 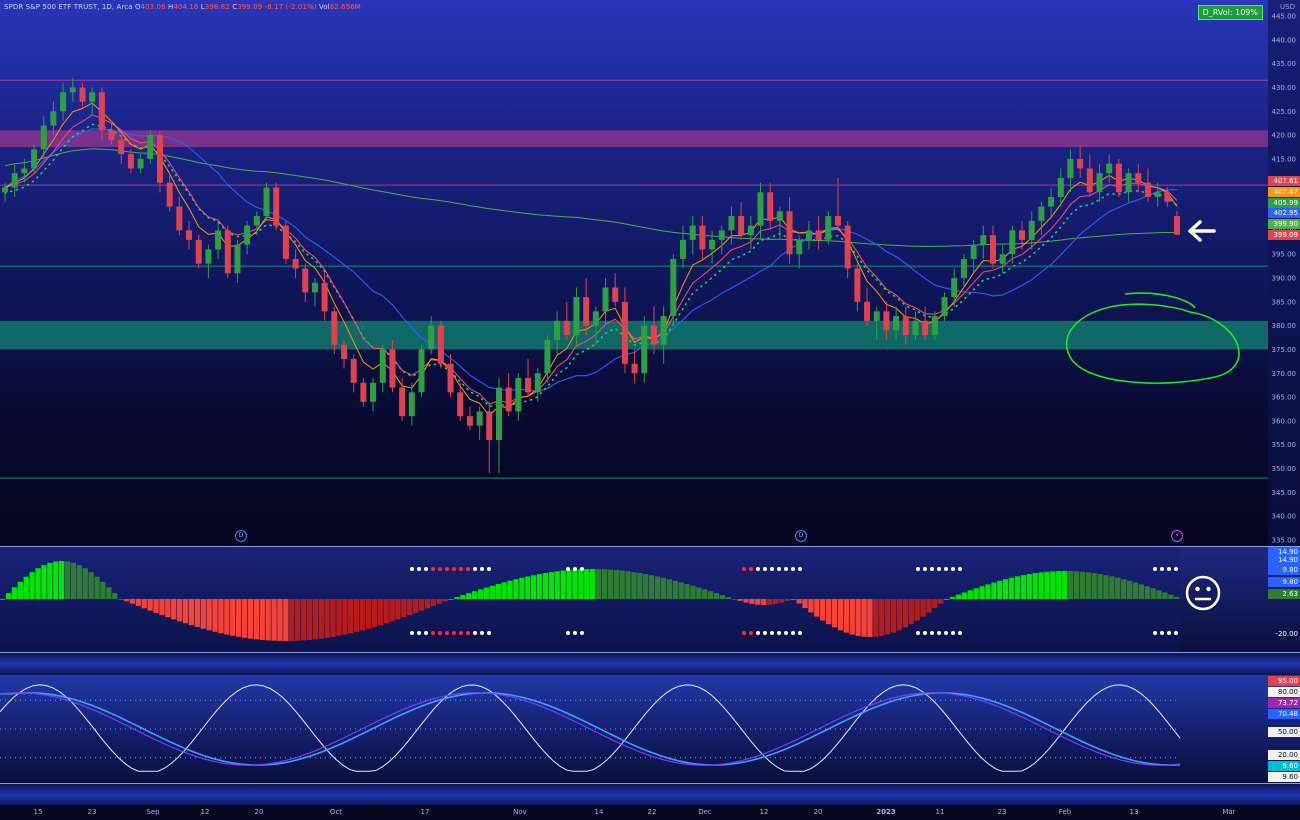 What do you see at coordinates (345, 7) in the screenshot?
I see `legend-vol: 82.656M` at bounding box center [345, 7].